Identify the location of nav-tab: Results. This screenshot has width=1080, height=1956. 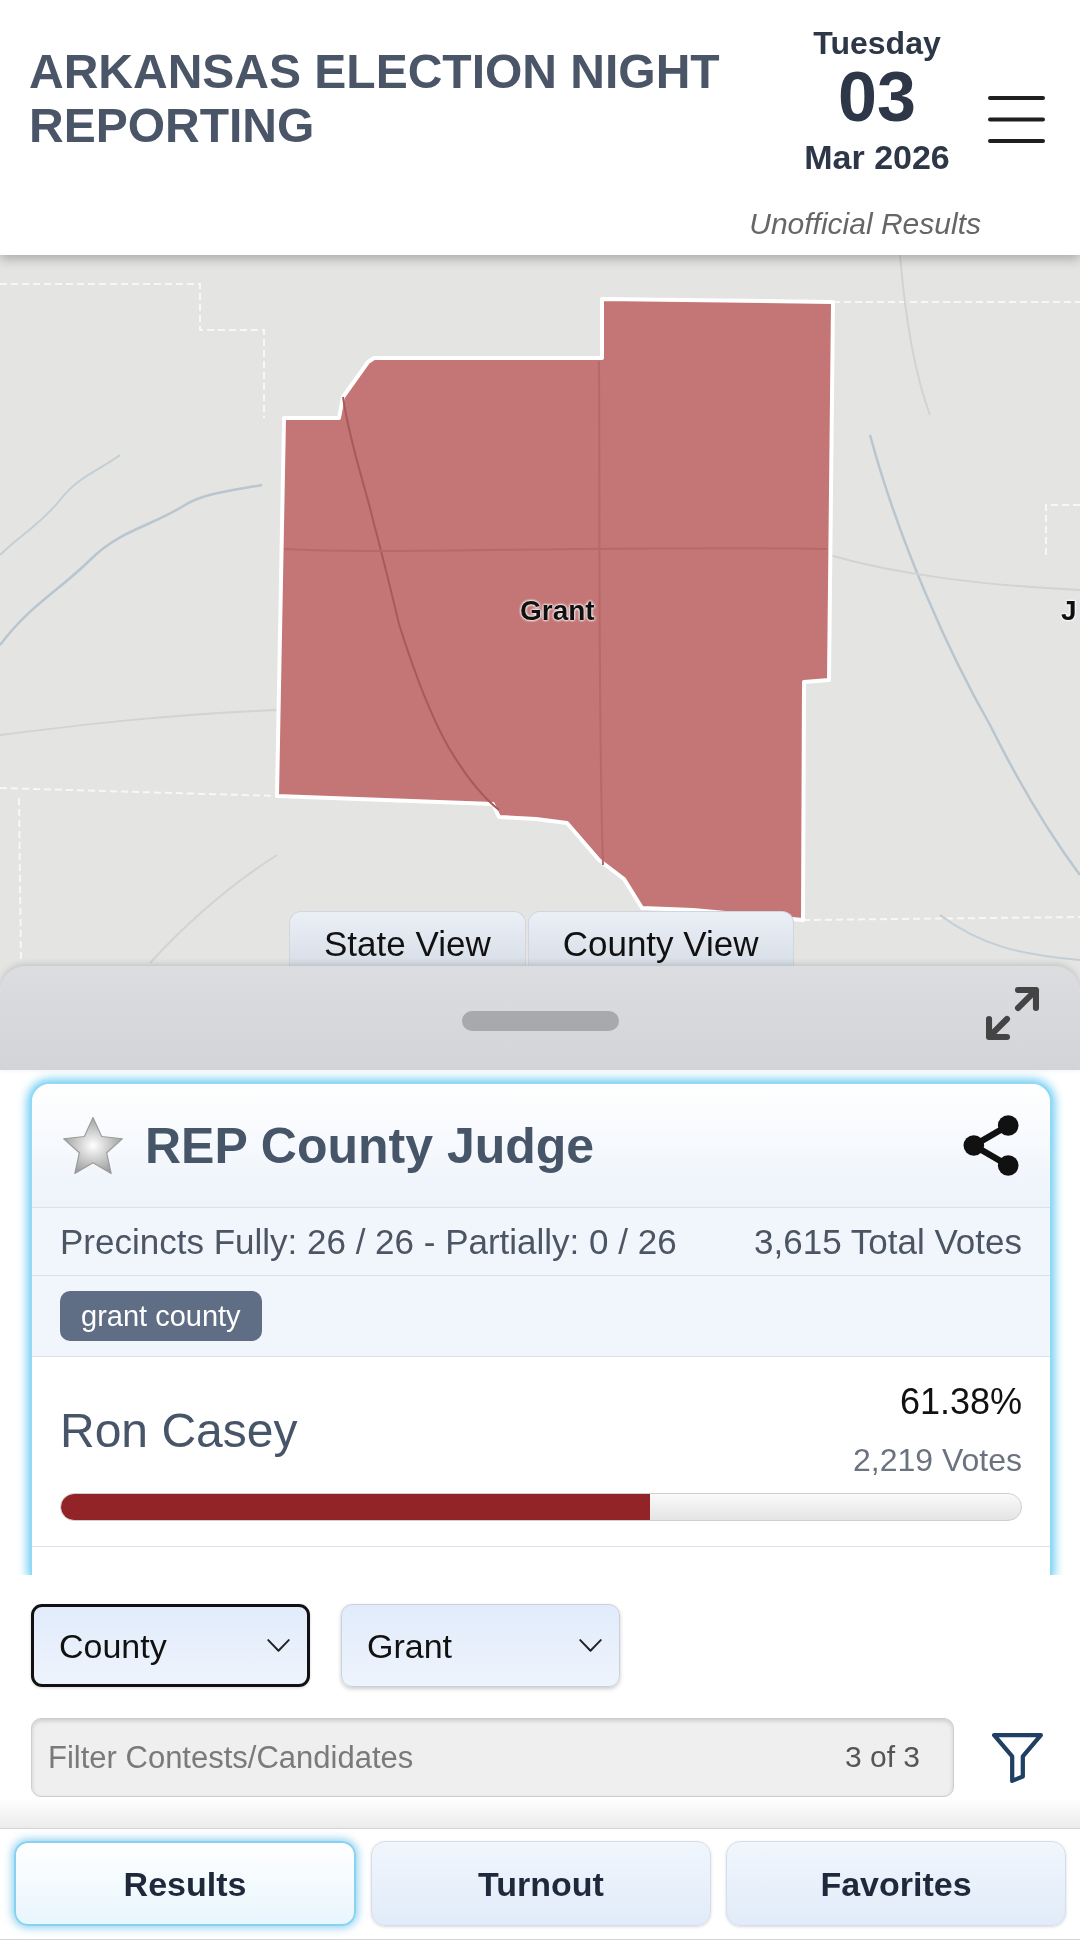
(185, 1883).